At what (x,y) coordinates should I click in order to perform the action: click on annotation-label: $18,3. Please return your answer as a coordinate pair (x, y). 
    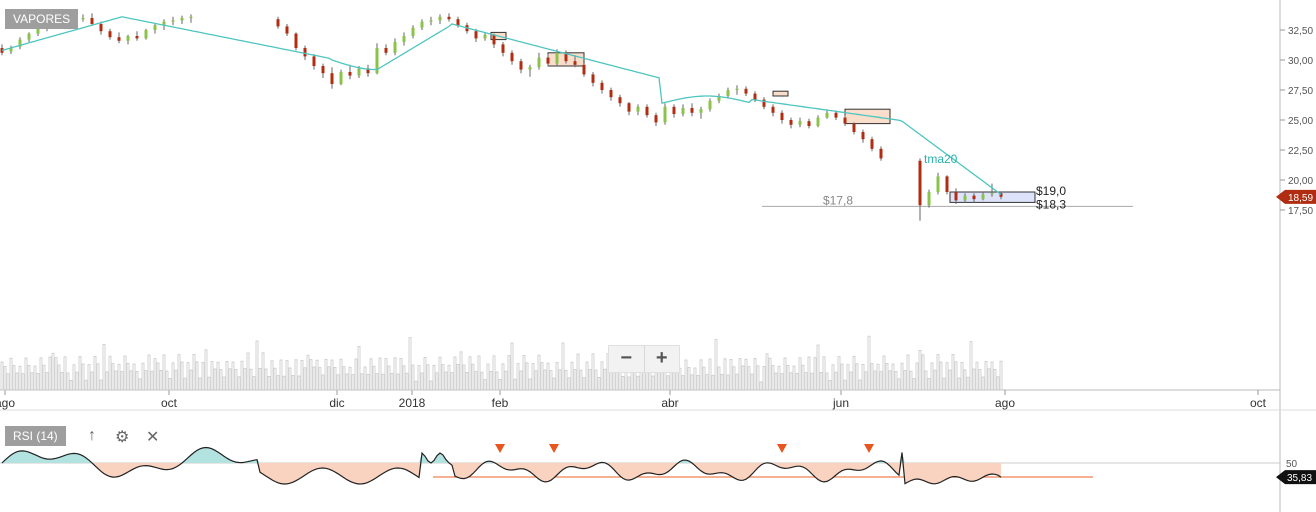
    Looking at the image, I should click on (1051, 204).